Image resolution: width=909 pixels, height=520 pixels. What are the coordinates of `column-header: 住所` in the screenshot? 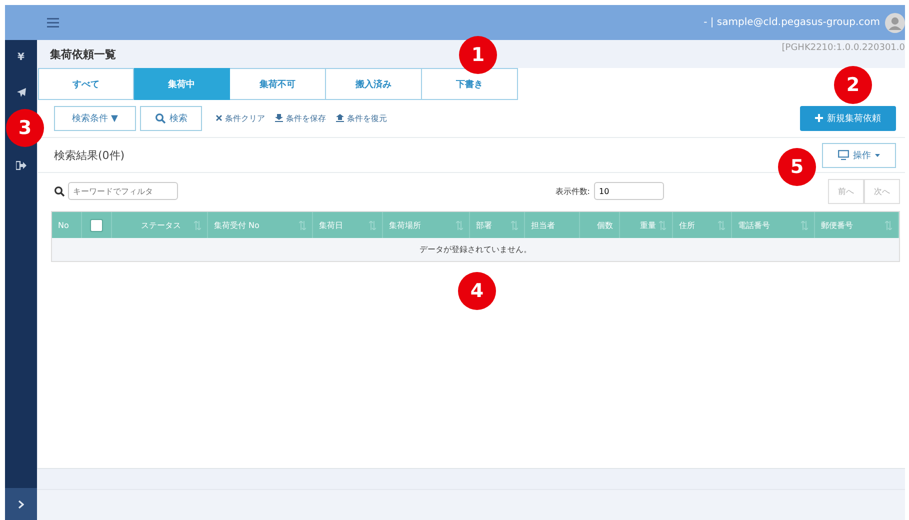 It's located at (687, 225).